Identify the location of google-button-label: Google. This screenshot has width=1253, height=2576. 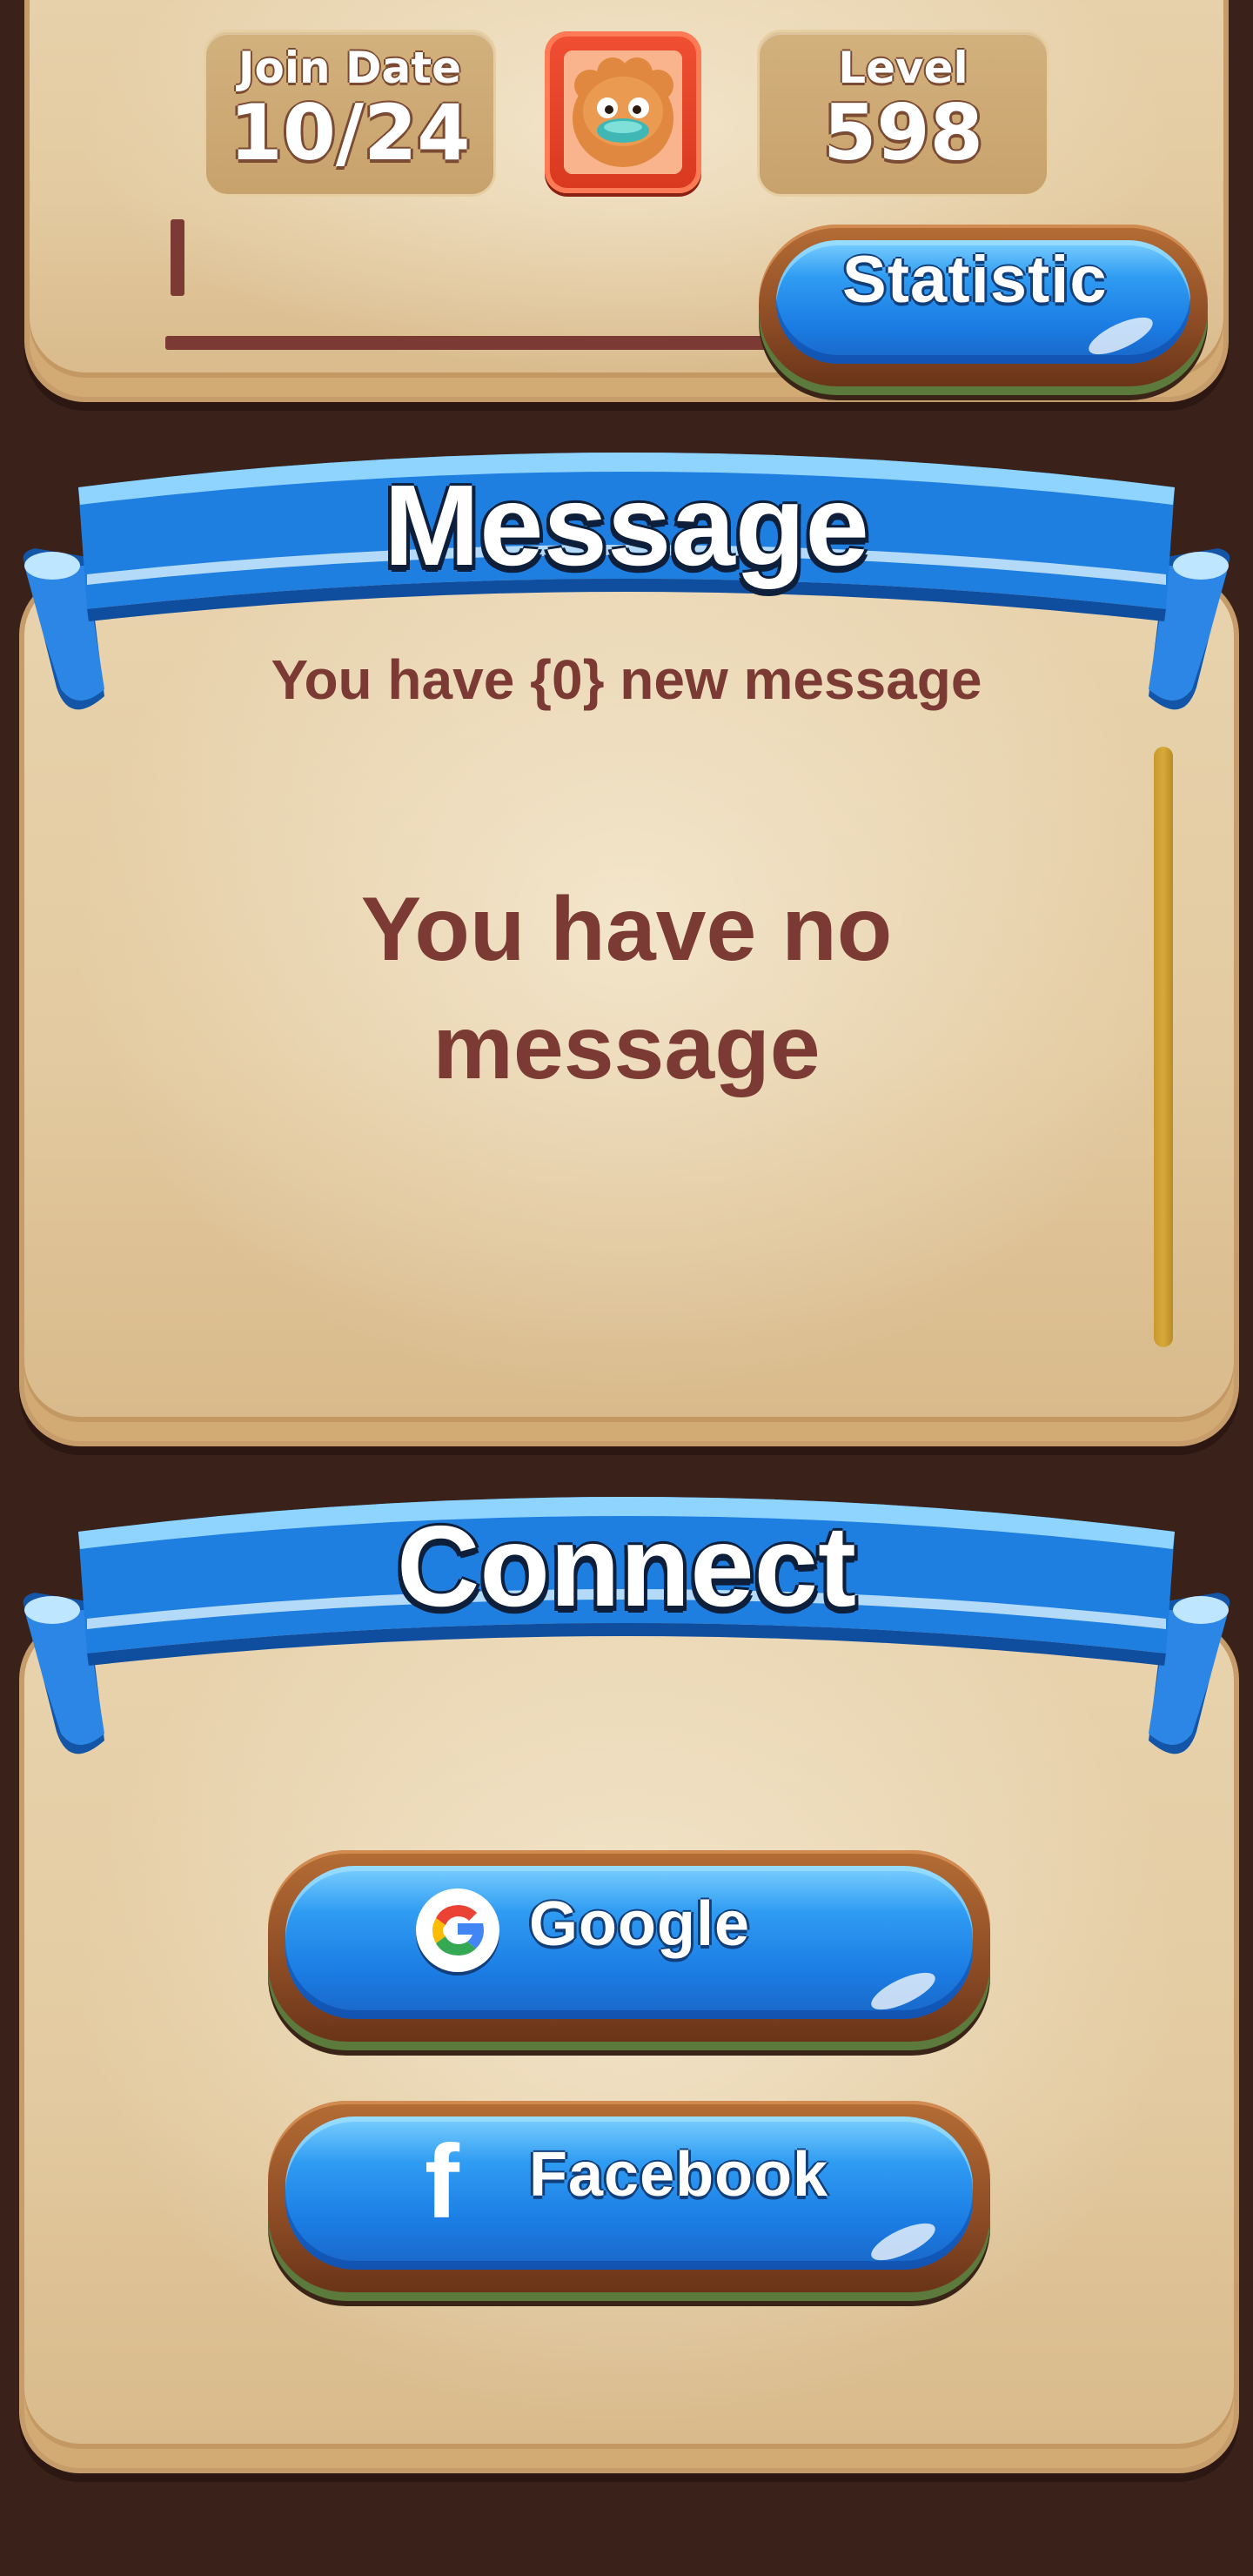
(639, 1924).